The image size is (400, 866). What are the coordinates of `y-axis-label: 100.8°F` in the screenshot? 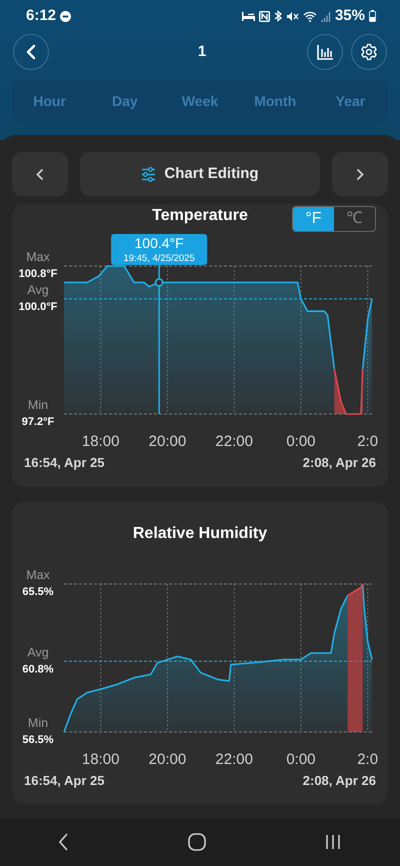 It's located at (38, 274).